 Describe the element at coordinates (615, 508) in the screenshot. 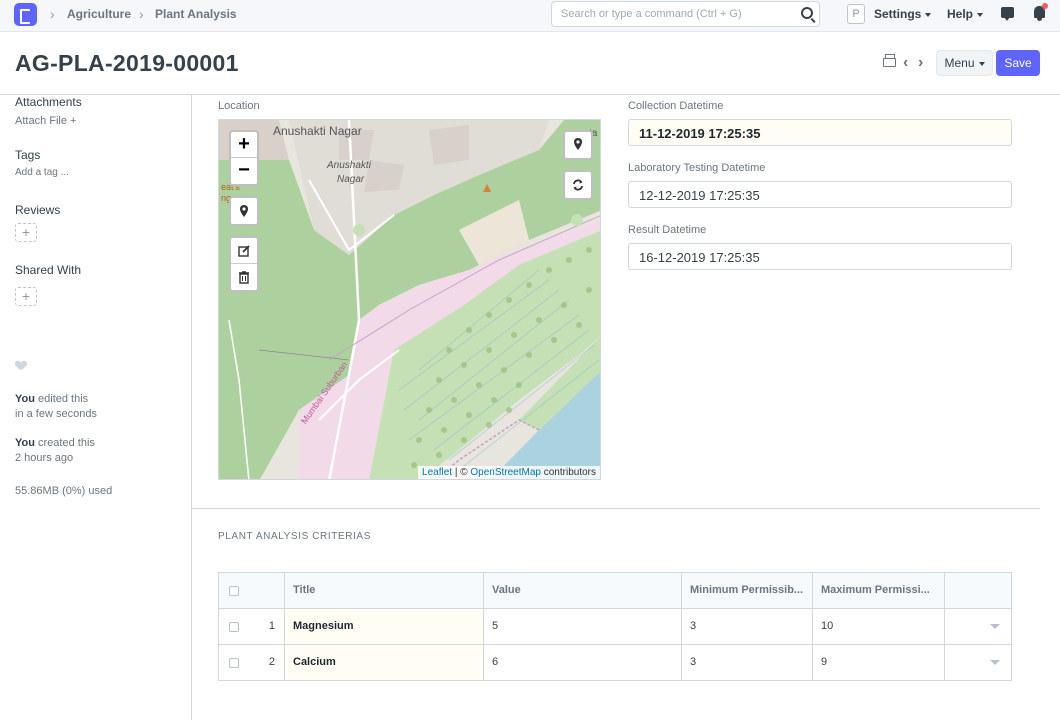

I see `section-divider` at that location.